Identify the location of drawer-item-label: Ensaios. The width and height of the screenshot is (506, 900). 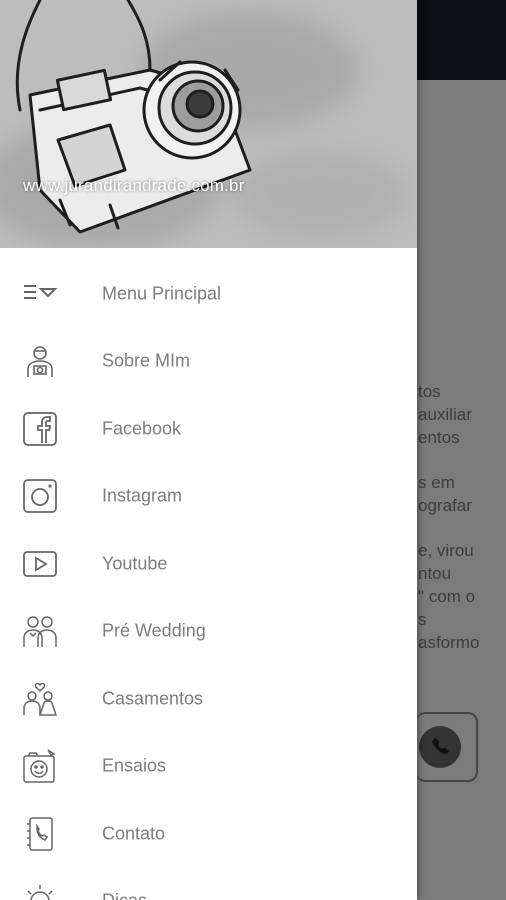
(134, 765).